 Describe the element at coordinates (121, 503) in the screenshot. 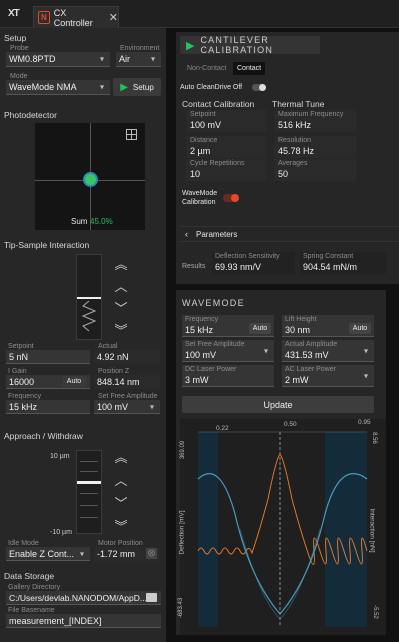

I see `withdraw-down-icon: ﹀` at that location.